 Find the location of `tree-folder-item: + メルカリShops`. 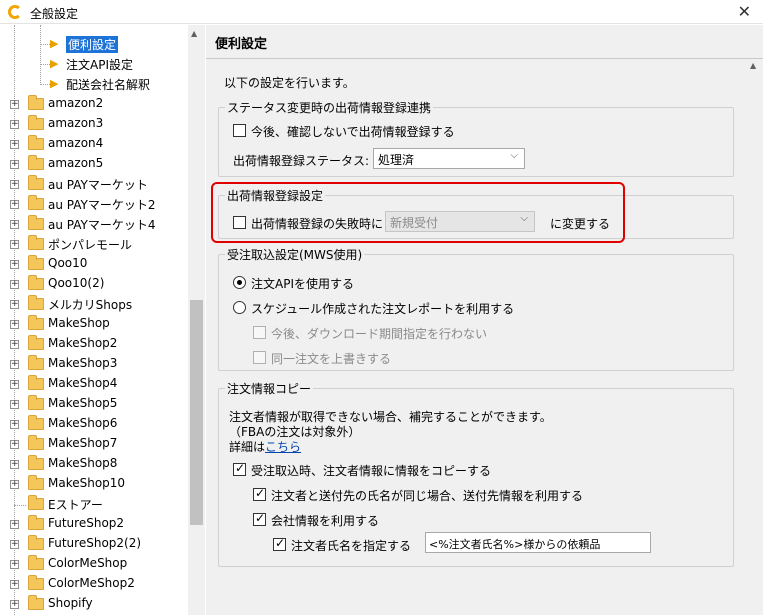

tree-folder-item: + メルカリShops is located at coordinates (94, 305).